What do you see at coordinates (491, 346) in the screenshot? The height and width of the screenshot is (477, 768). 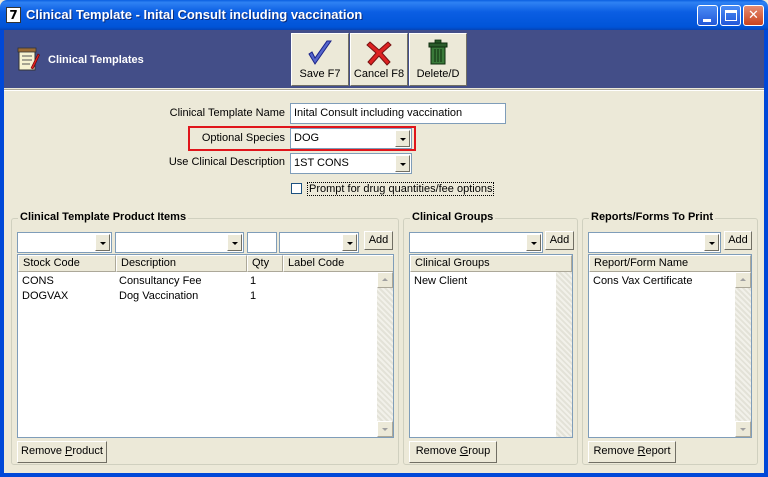 I see `clinical-groups-list: Clinical Groups New Client` at bounding box center [491, 346].